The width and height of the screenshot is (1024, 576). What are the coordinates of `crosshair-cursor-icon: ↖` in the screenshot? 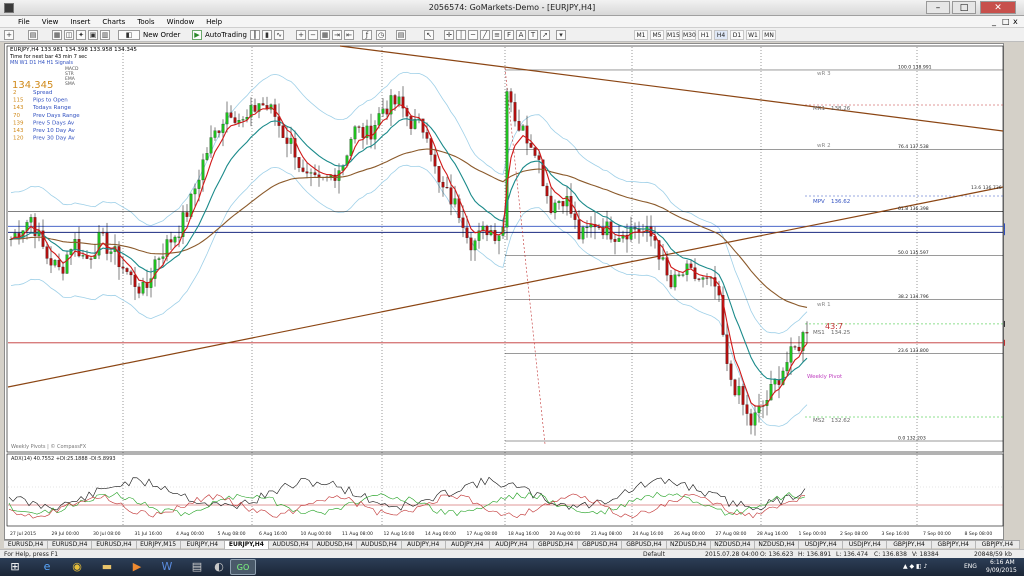 It's located at (429, 35).